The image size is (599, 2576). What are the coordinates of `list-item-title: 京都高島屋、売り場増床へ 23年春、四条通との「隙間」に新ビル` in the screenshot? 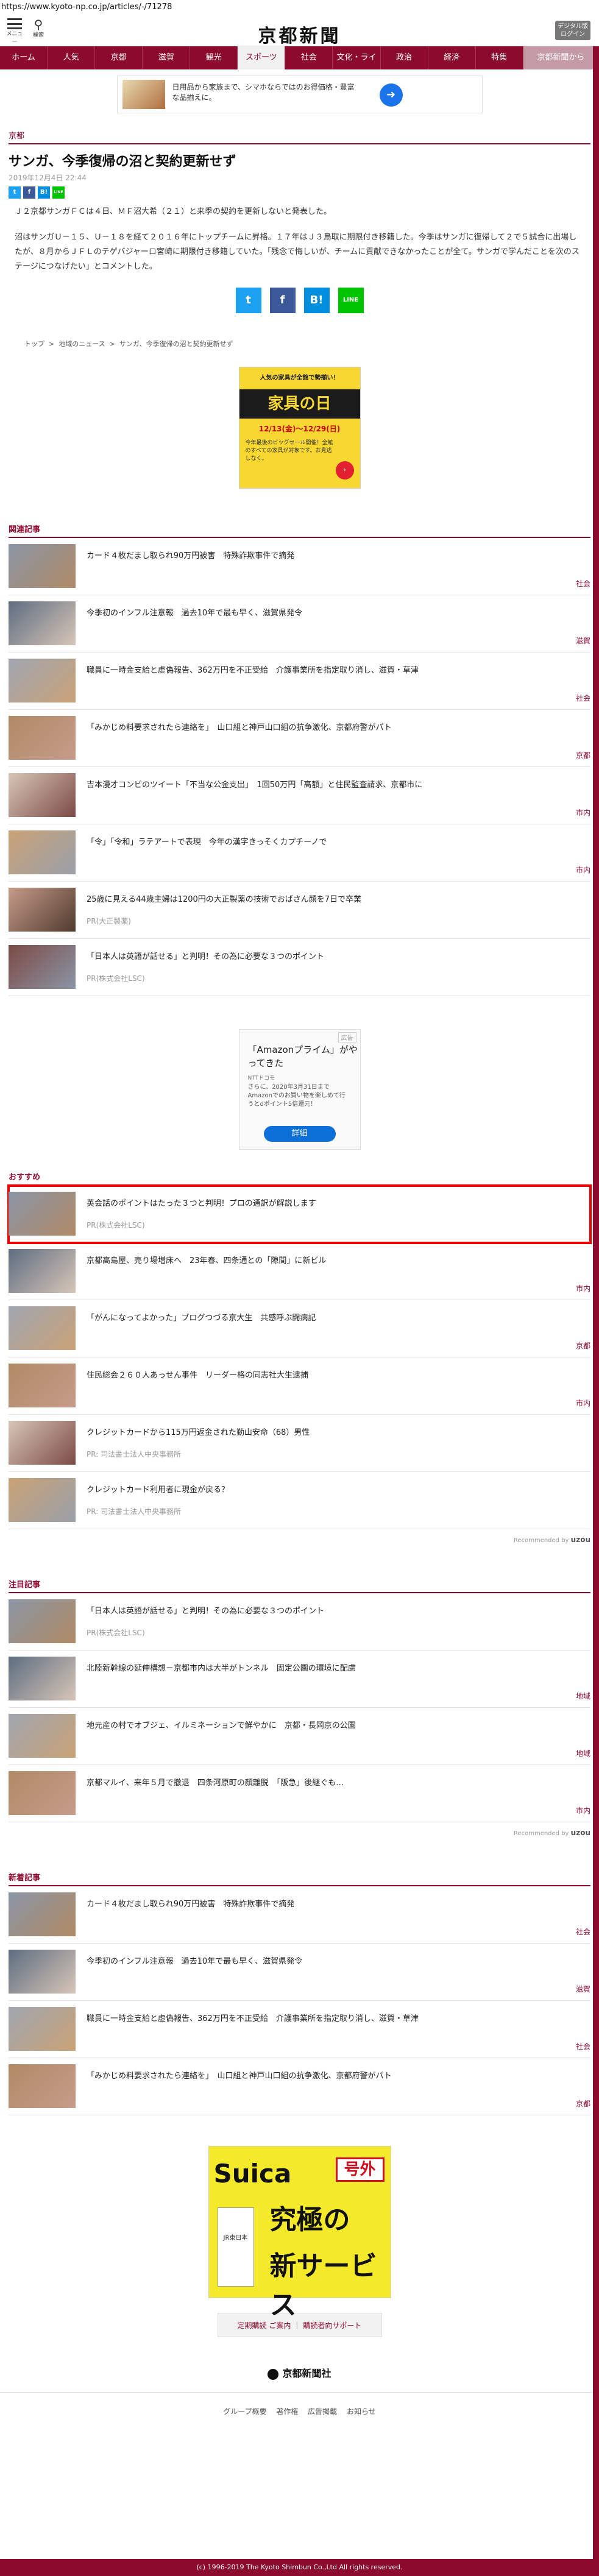 It's located at (335, 1259).